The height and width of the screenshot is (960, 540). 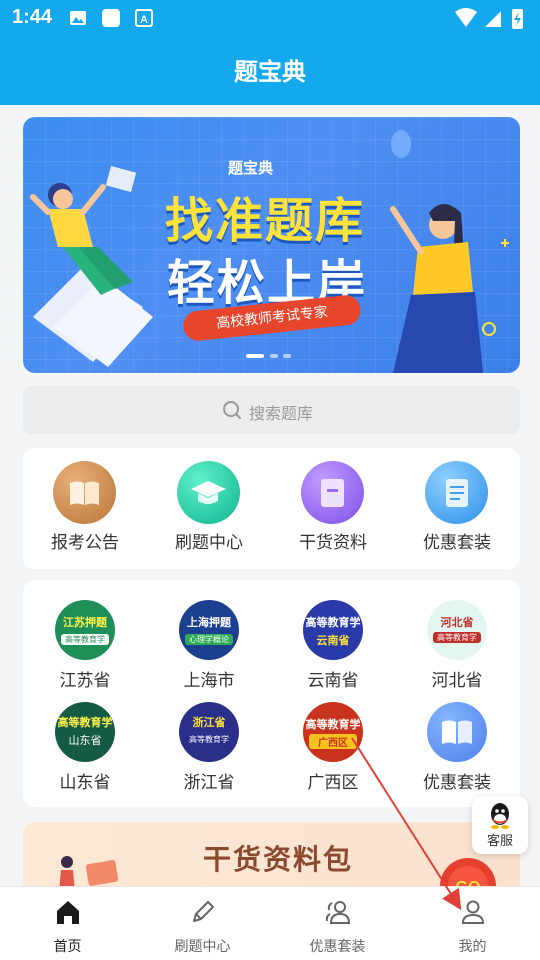 I want to click on feature-label: 刷题中心, so click(x=209, y=543).